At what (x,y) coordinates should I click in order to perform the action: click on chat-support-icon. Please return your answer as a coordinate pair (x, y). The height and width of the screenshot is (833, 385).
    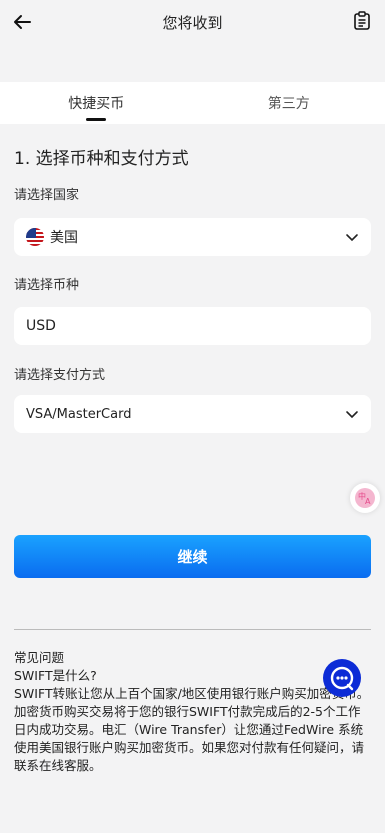
    Looking at the image, I should click on (342, 678).